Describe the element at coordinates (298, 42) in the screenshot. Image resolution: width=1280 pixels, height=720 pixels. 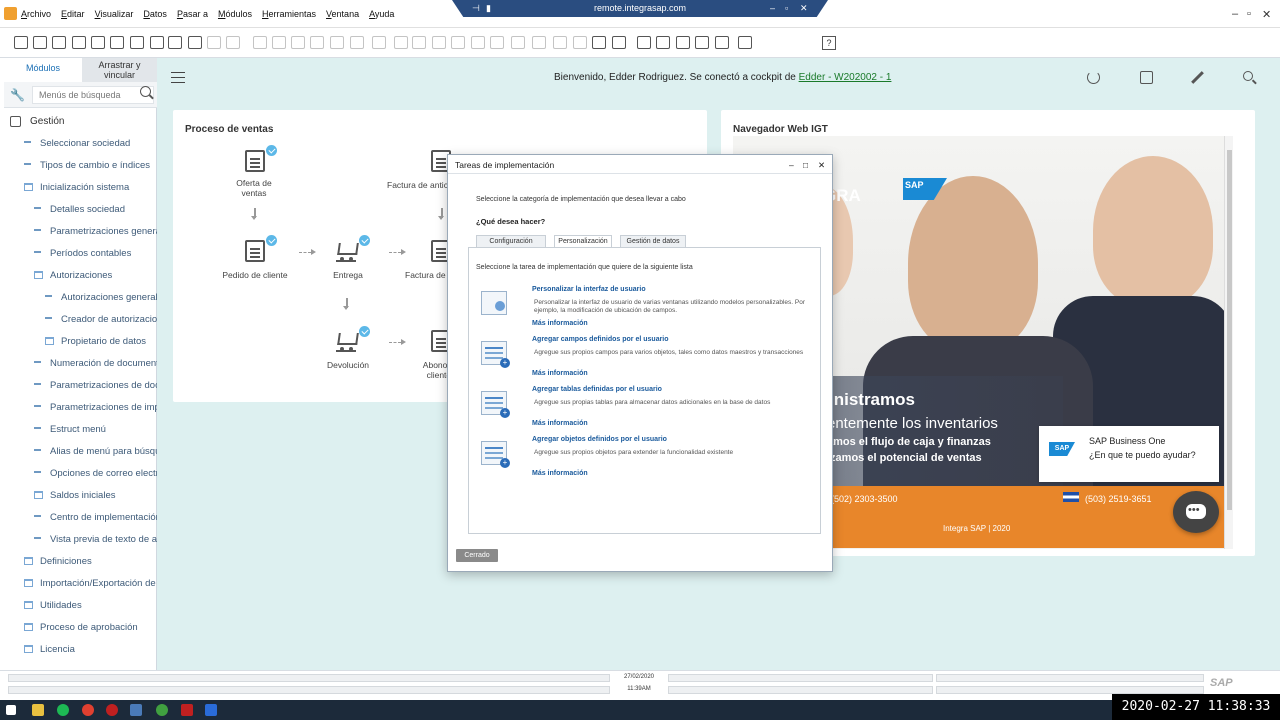
I see `next-record-icon` at that location.